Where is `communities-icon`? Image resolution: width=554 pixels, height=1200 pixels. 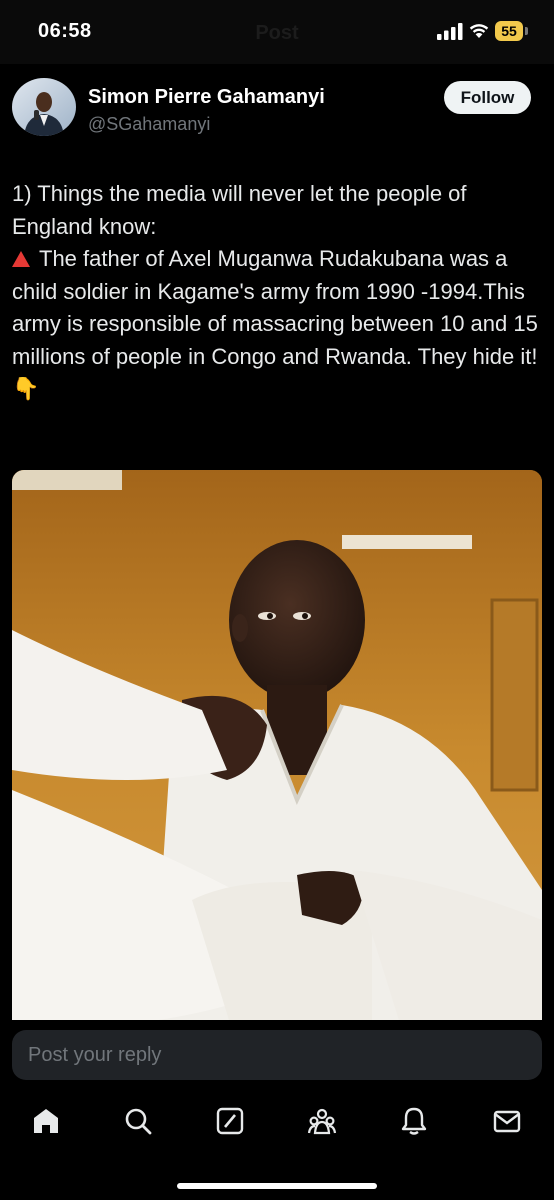 communities-icon is located at coordinates (322, 1121).